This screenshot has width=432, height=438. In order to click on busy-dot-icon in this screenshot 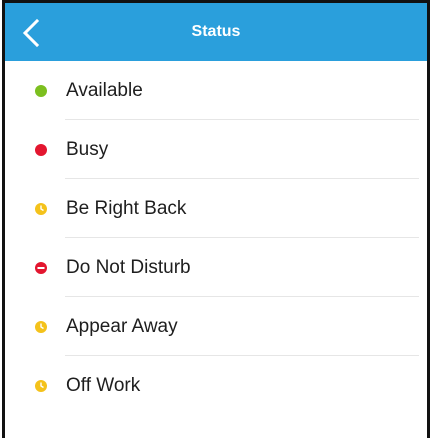, I will do `click(41, 150)`.